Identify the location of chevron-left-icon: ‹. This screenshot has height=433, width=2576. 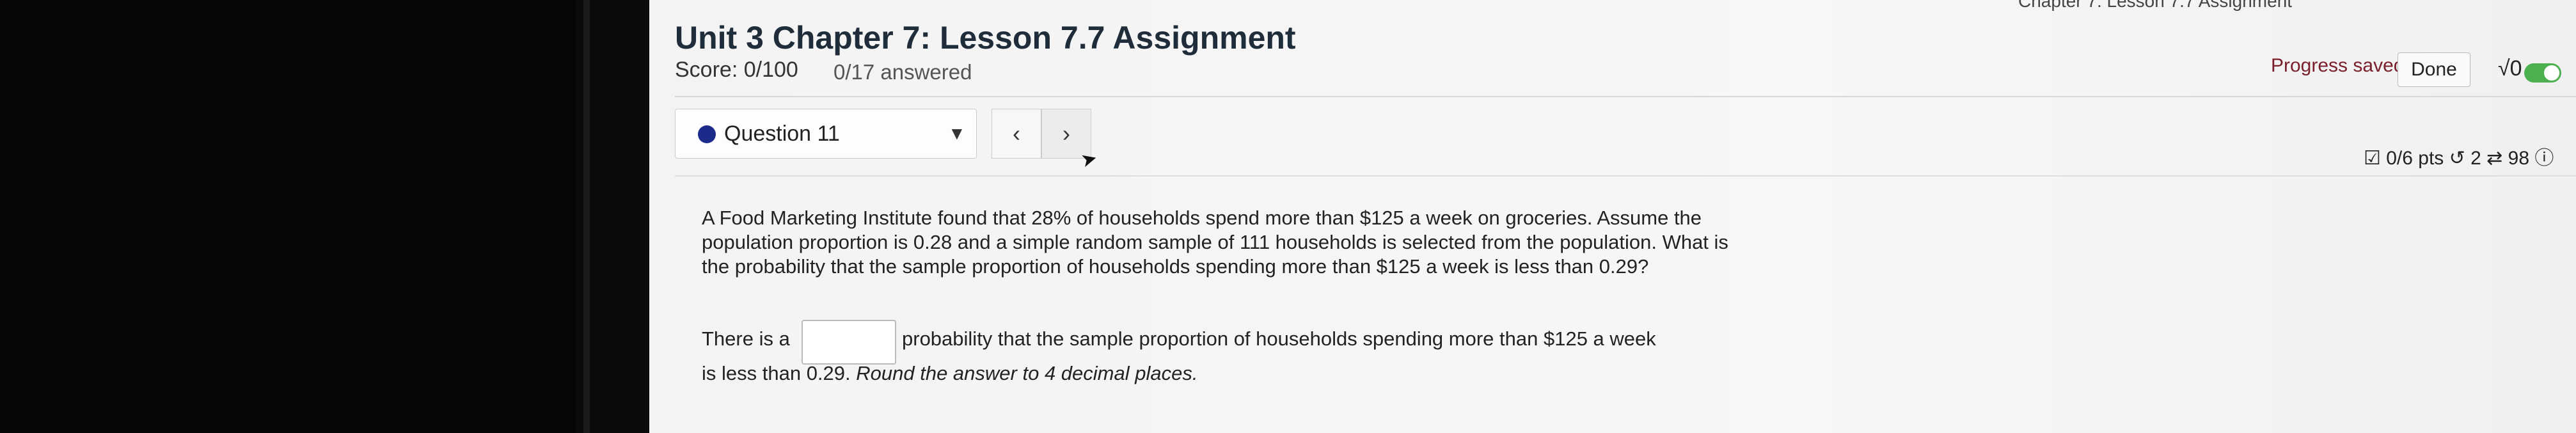
(1016, 133).